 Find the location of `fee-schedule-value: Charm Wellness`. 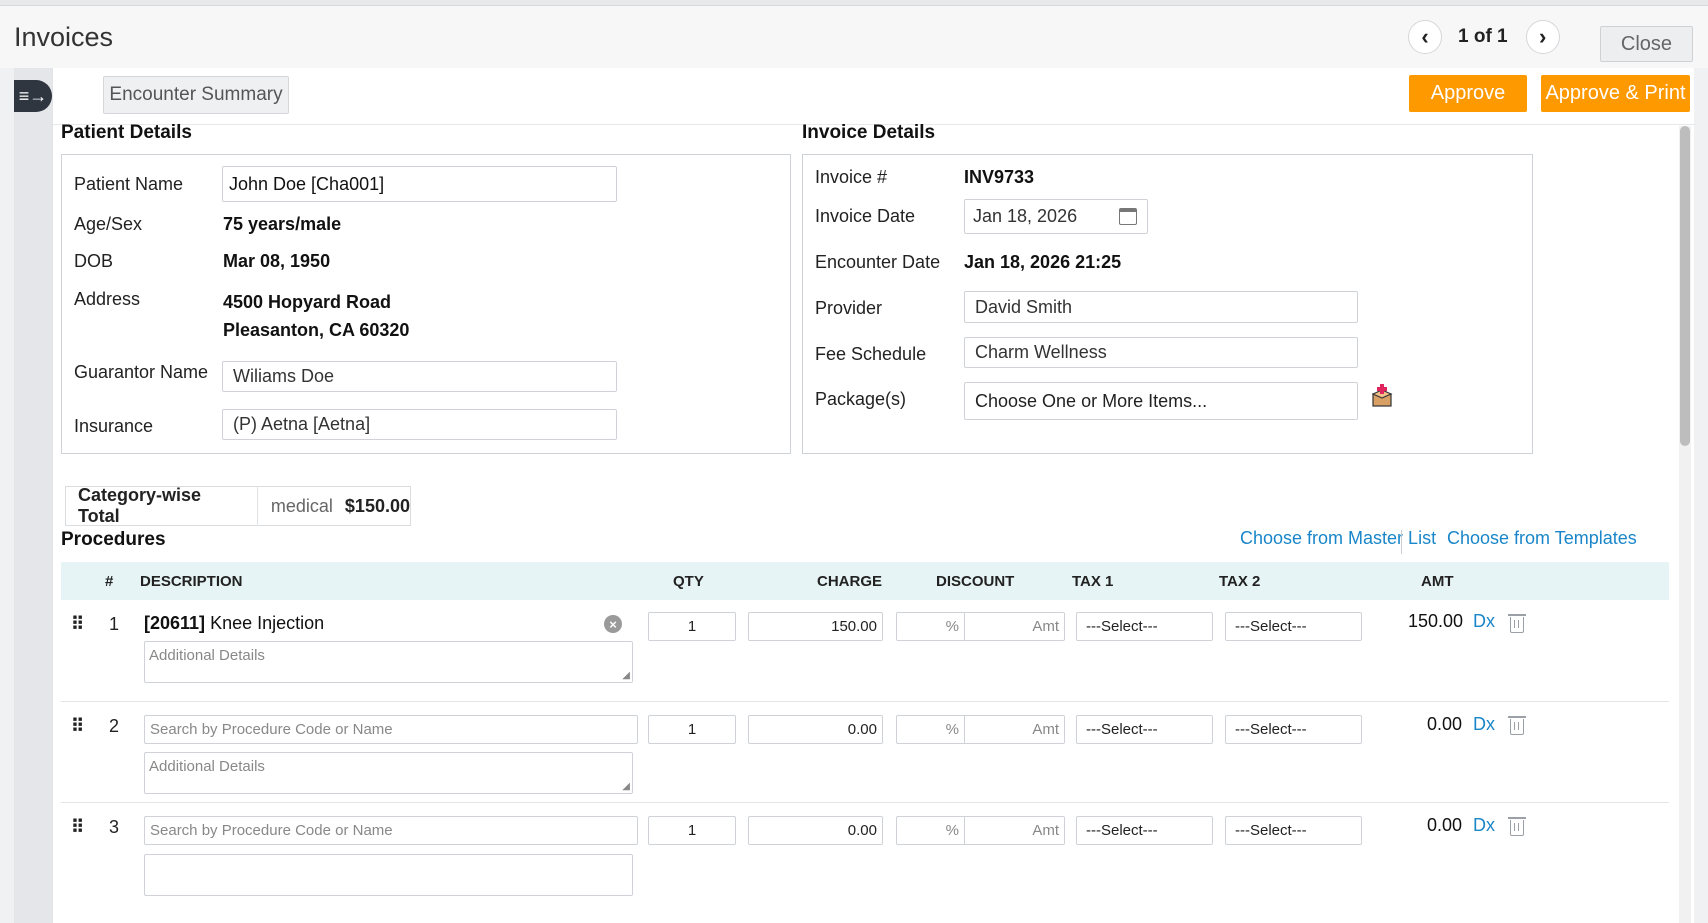

fee-schedule-value: Charm Wellness is located at coordinates (1041, 352).